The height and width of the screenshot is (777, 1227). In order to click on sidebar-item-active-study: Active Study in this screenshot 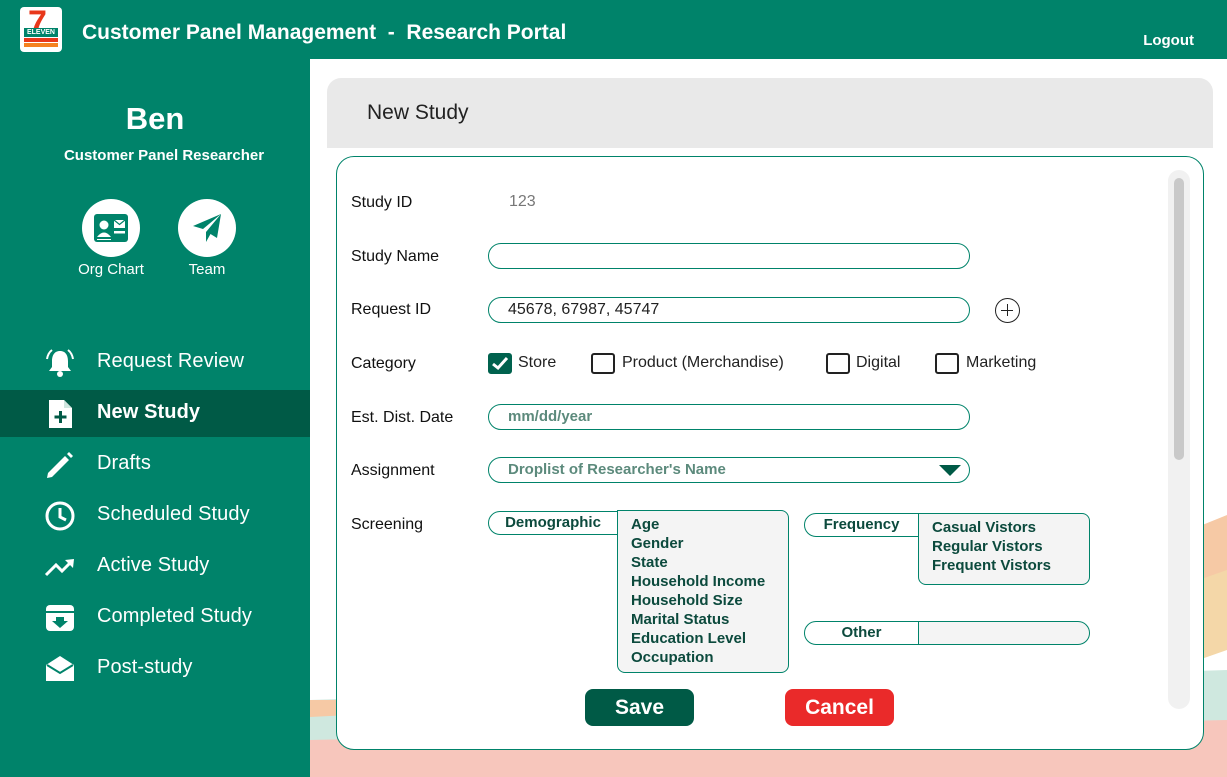, I will do `click(155, 566)`.